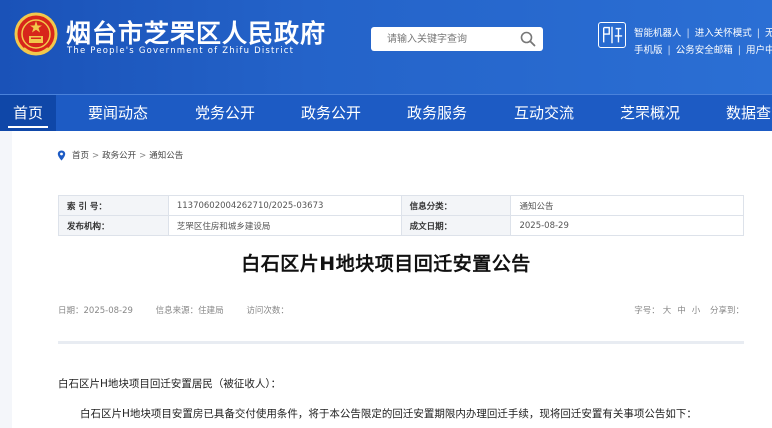 Image resolution: width=772 pixels, height=428 pixels. Describe the element at coordinates (166, 156) in the screenshot. I see `breadcrumb-notices: 通知公告` at that location.